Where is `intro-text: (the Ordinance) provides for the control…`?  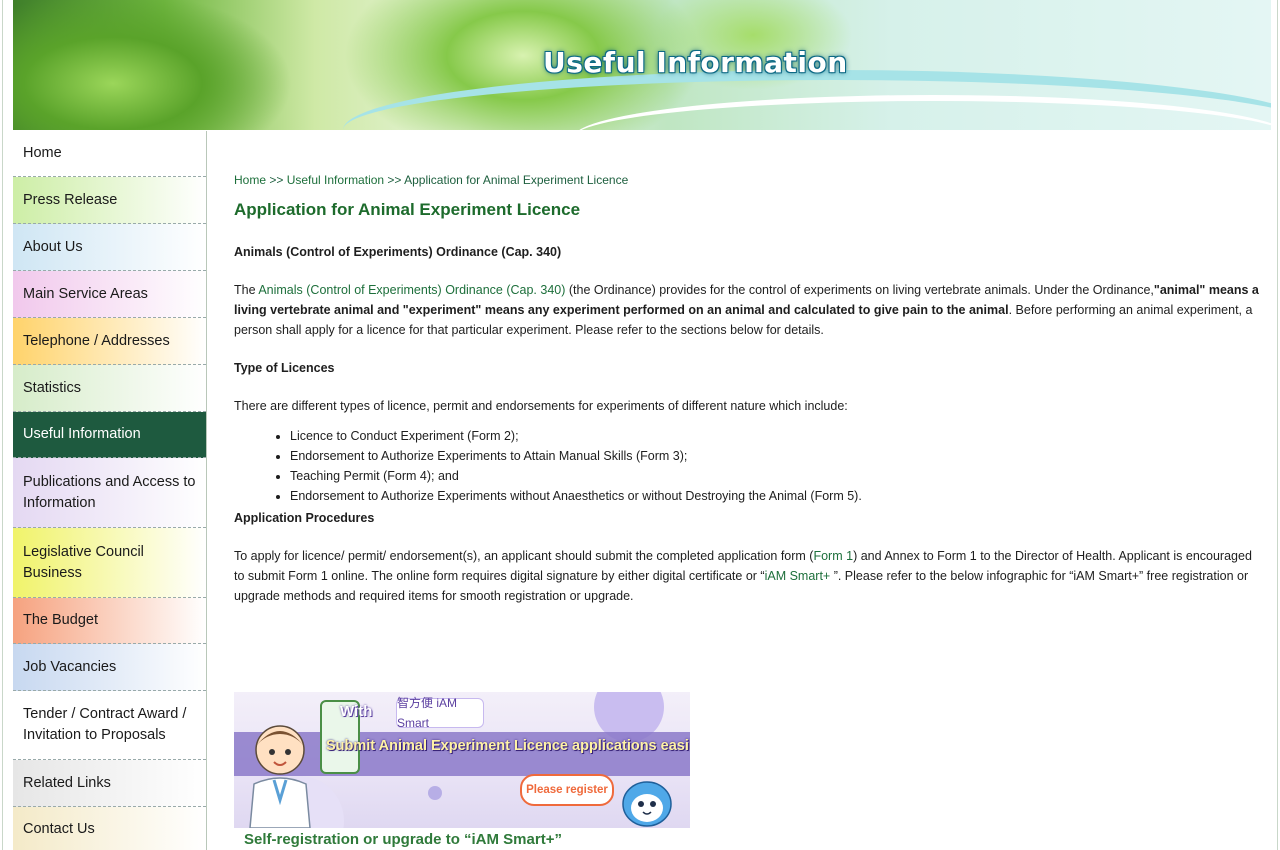
intro-text: (the Ordinance) provides for the control… is located at coordinates (859, 290).